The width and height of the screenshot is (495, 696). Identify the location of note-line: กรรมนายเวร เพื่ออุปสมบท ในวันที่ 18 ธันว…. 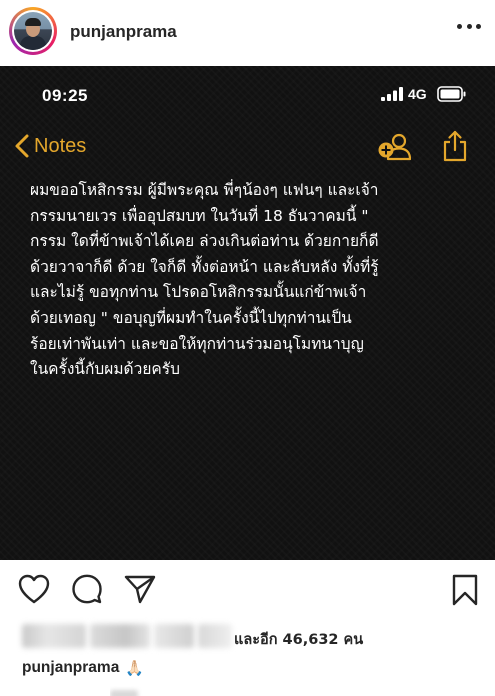
(199, 215).